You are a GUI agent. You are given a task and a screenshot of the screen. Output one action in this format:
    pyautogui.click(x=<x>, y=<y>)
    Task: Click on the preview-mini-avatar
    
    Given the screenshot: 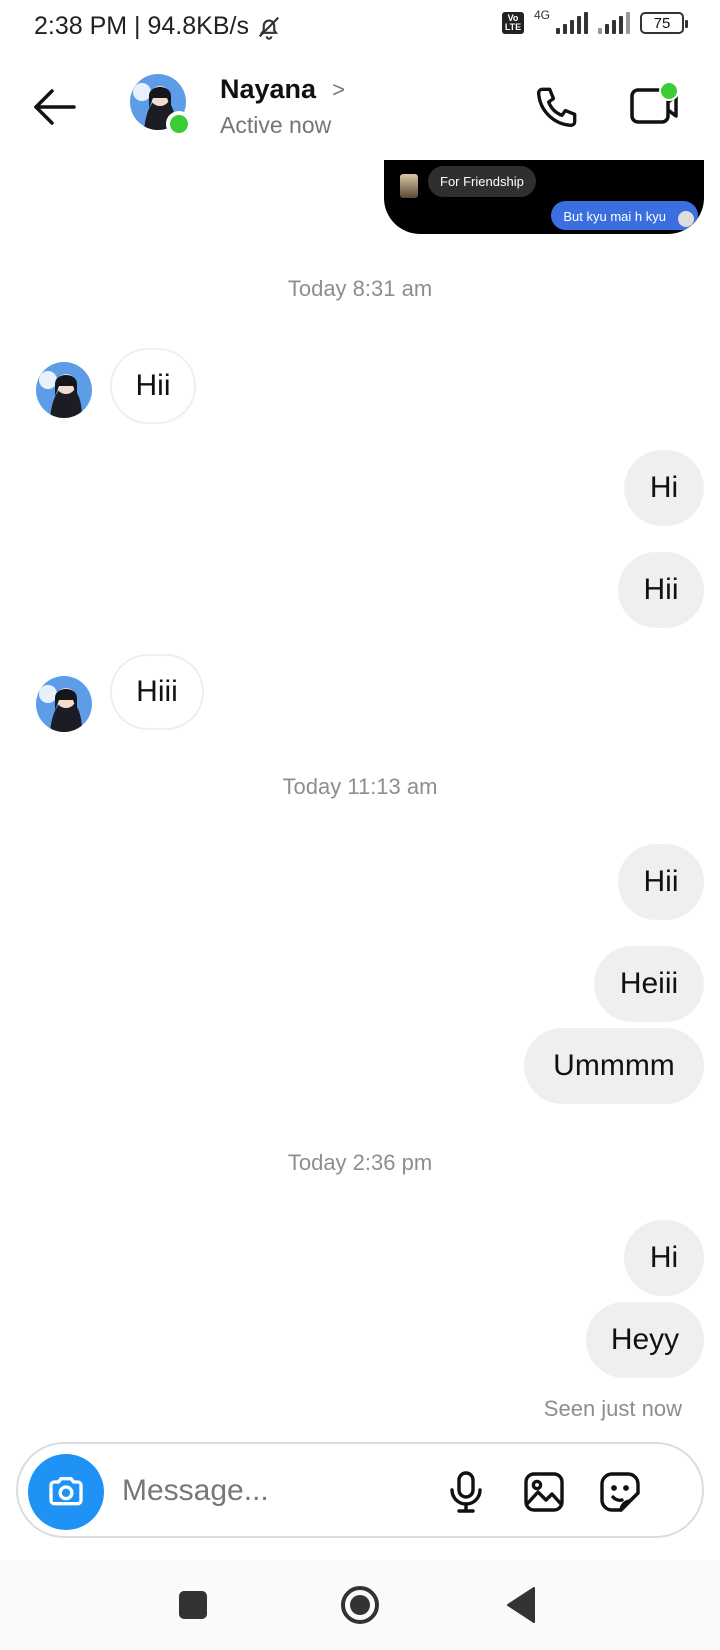 What is the action you would take?
    pyautogui.click(x=686, y=219)
    